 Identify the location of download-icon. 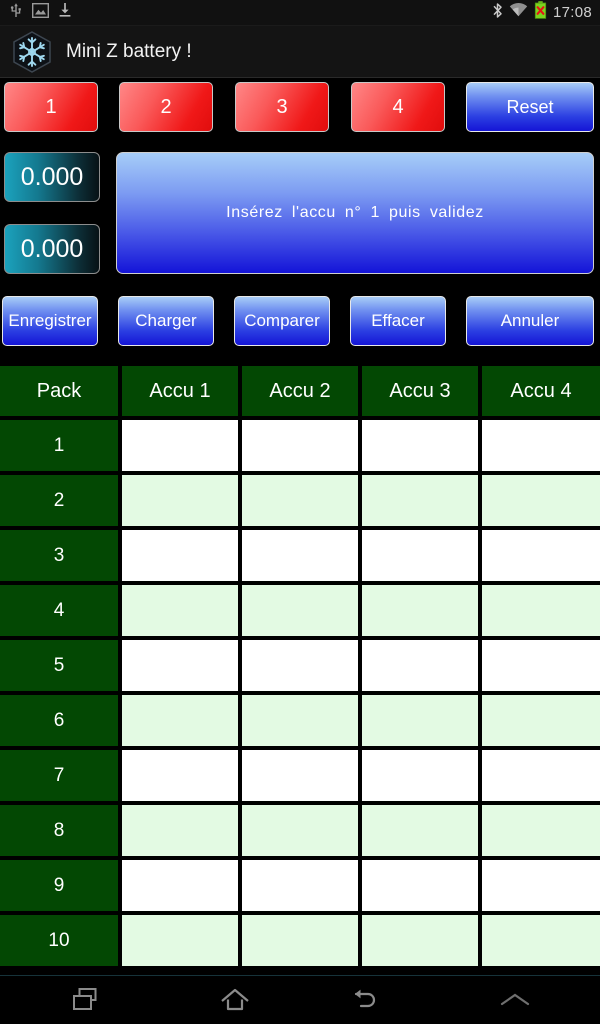
(65, 12).